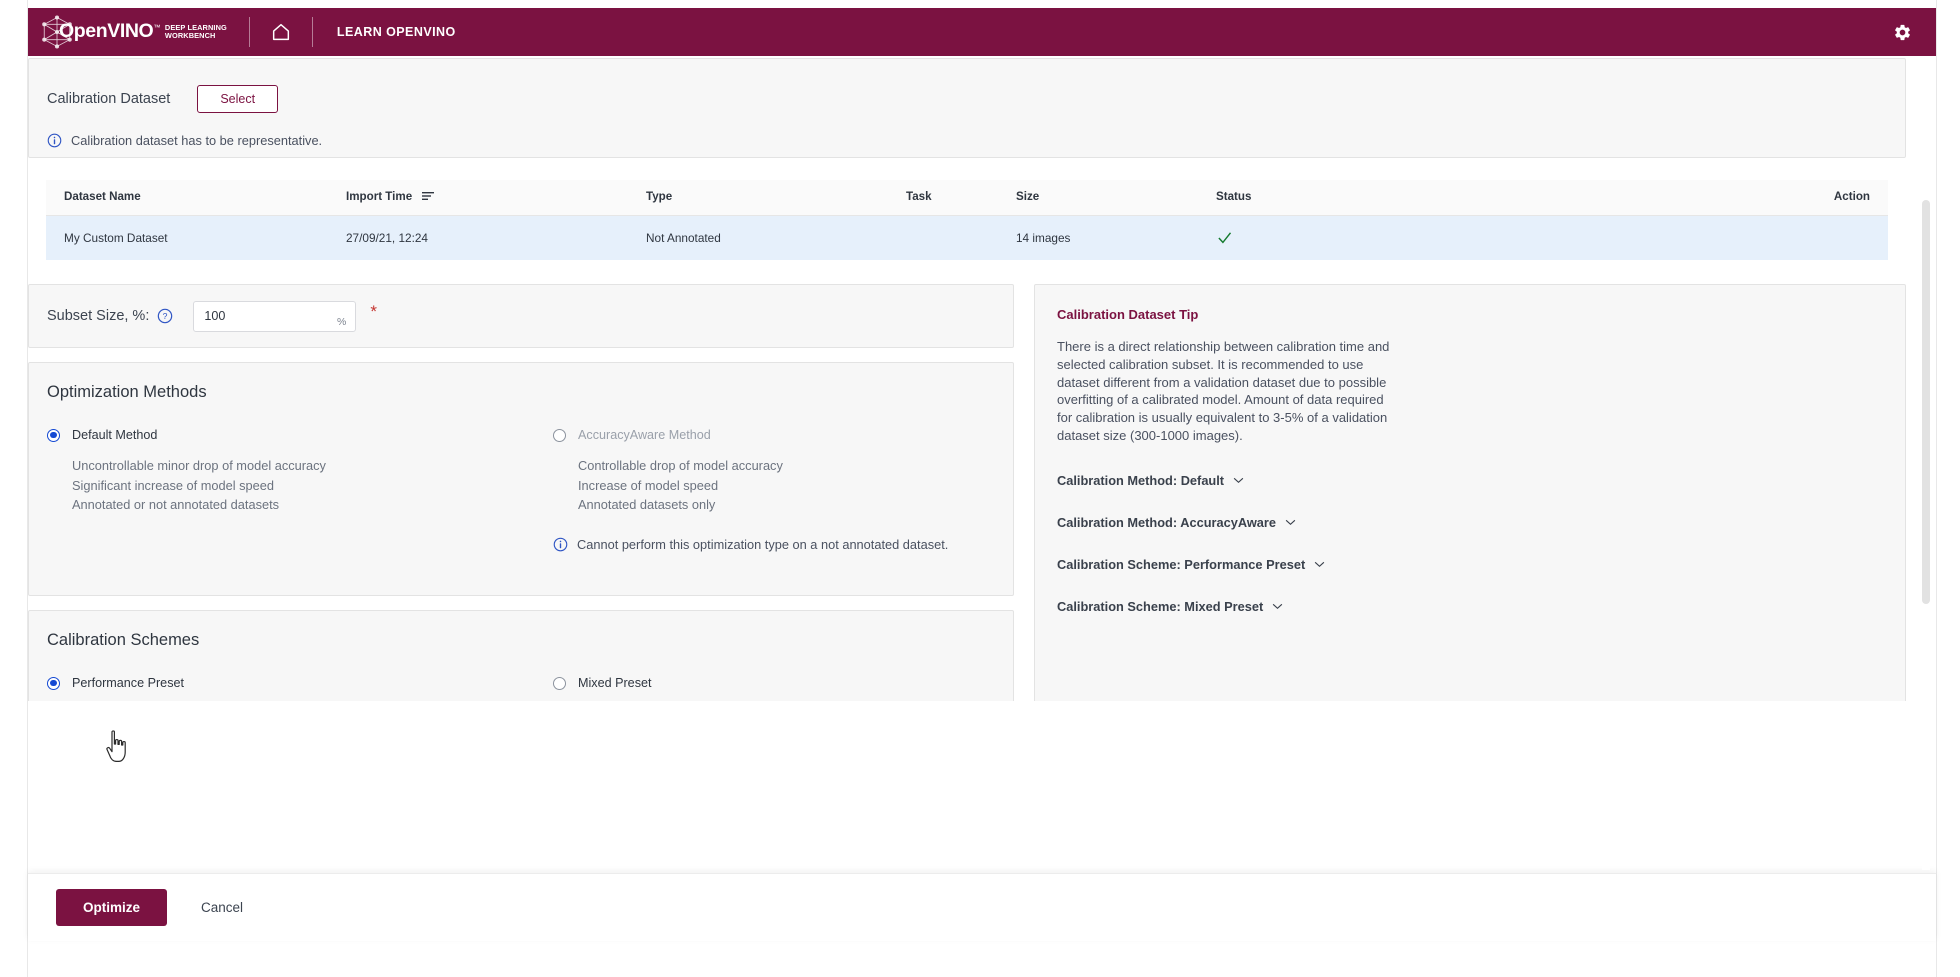 The width and height of the screenshot is (1960, 977). I want to click on logo-trademark: ™, so click(156, 28).